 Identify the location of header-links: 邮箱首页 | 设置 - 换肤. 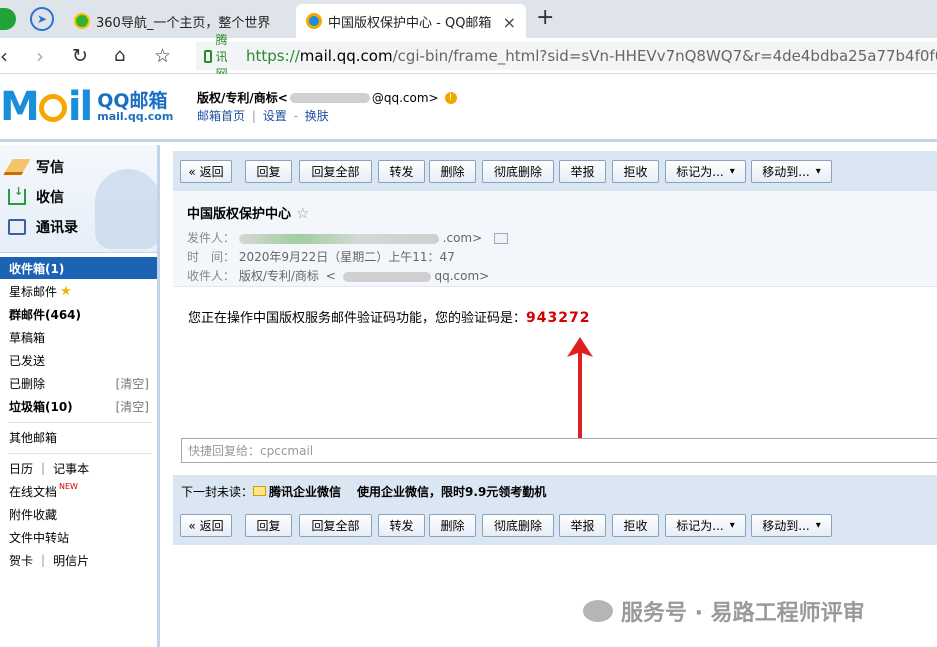
(263, 115).